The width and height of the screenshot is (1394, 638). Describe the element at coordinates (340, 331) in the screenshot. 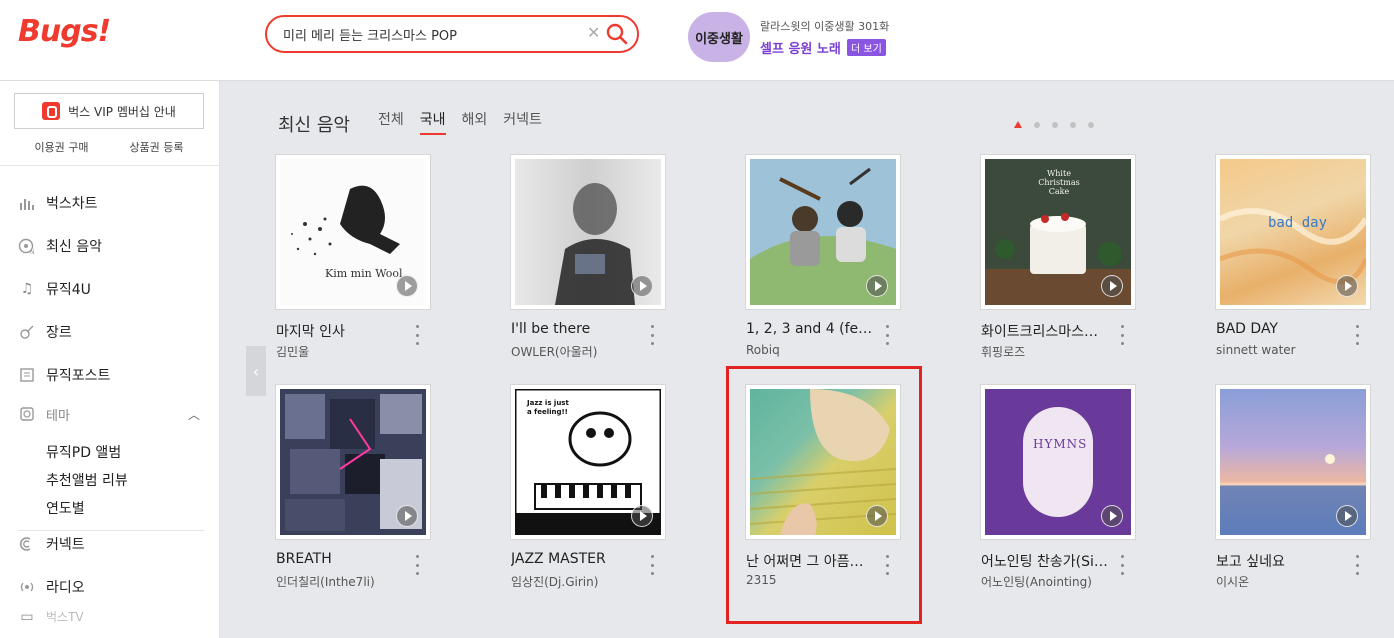

I see `album-title: 마지막 인사` at that location.